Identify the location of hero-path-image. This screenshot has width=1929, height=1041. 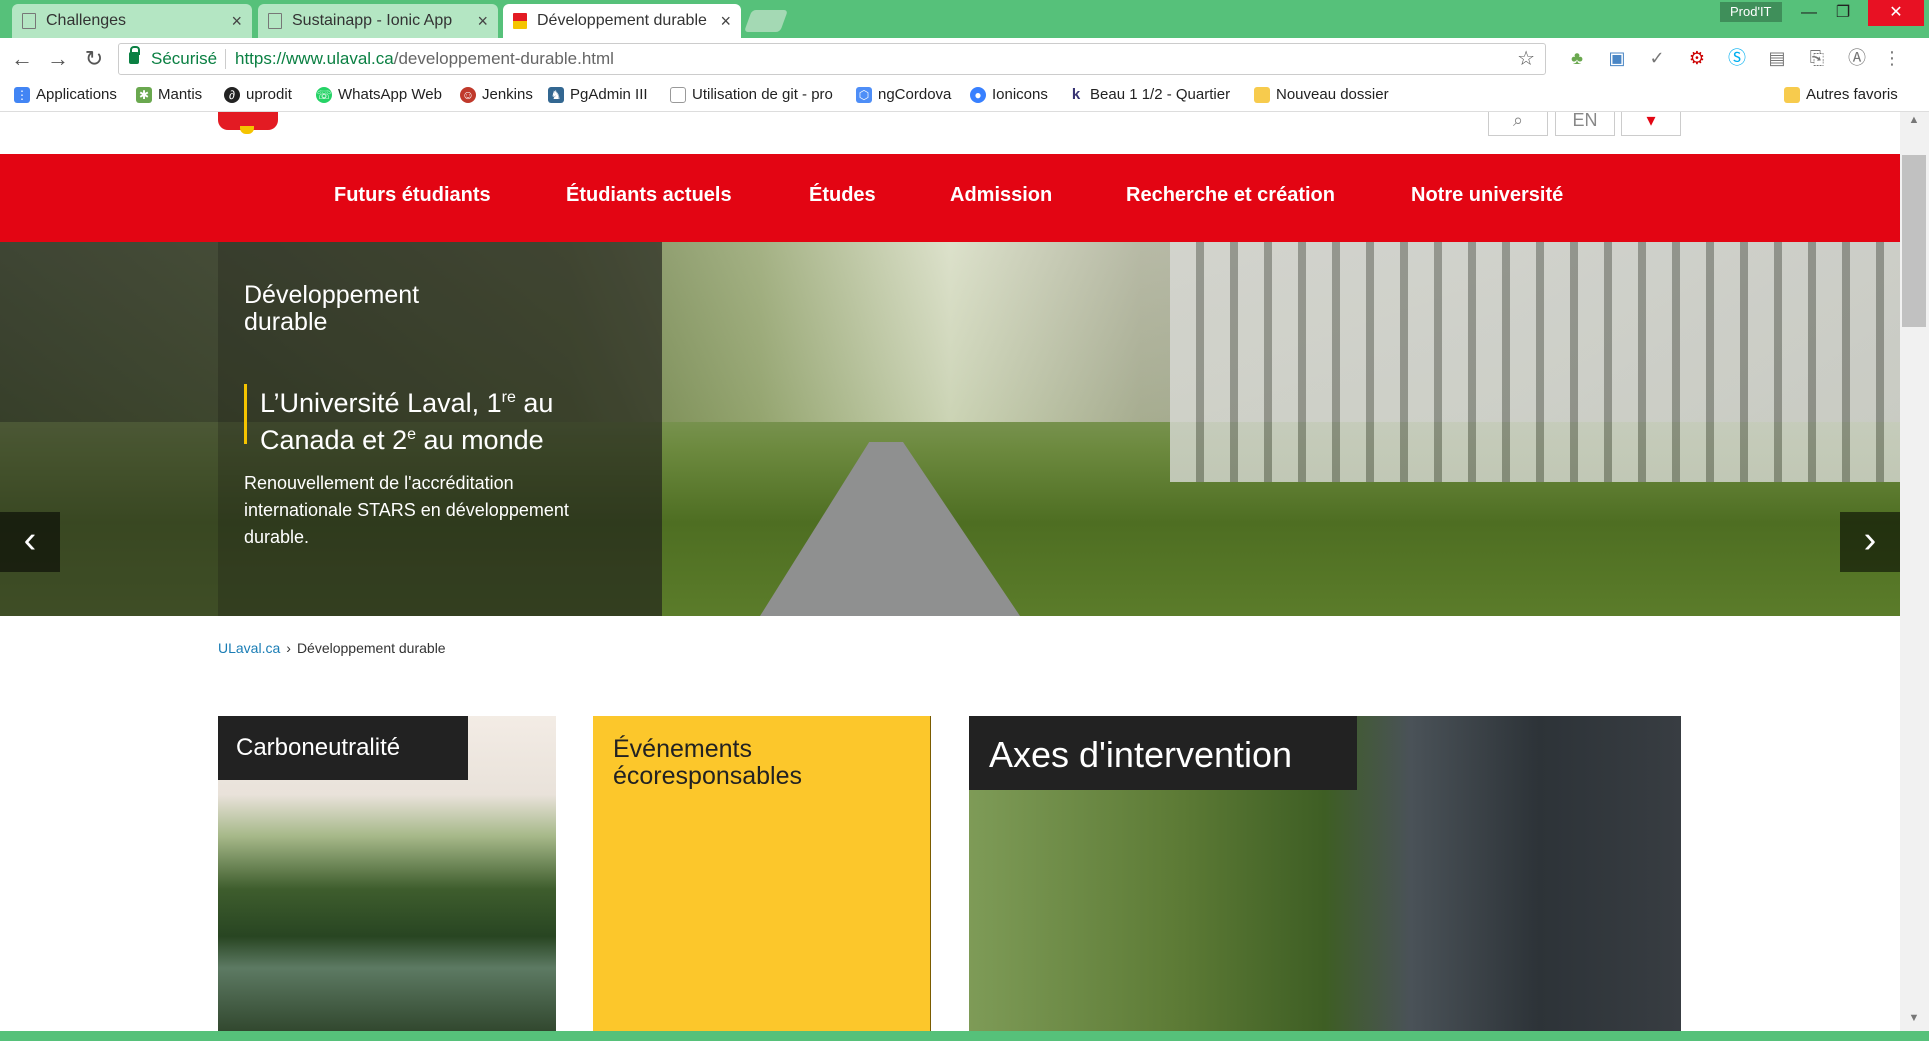
(890, 529).